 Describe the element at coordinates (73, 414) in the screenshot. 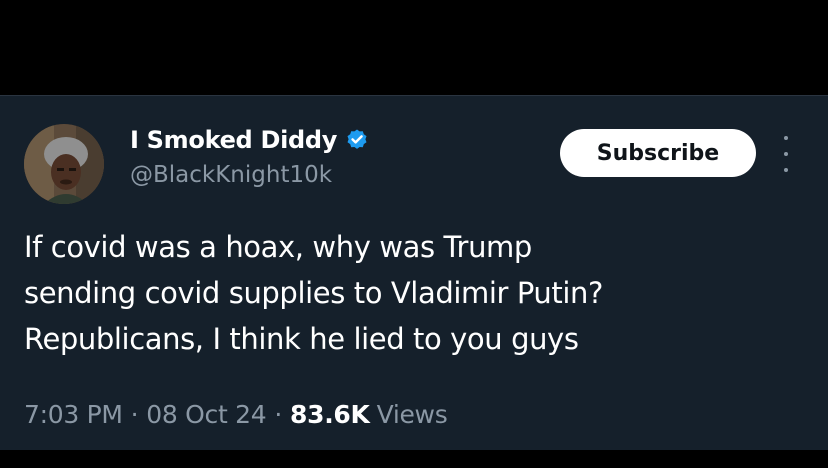

I see `tweet-time: 7:03 PM` at that location.